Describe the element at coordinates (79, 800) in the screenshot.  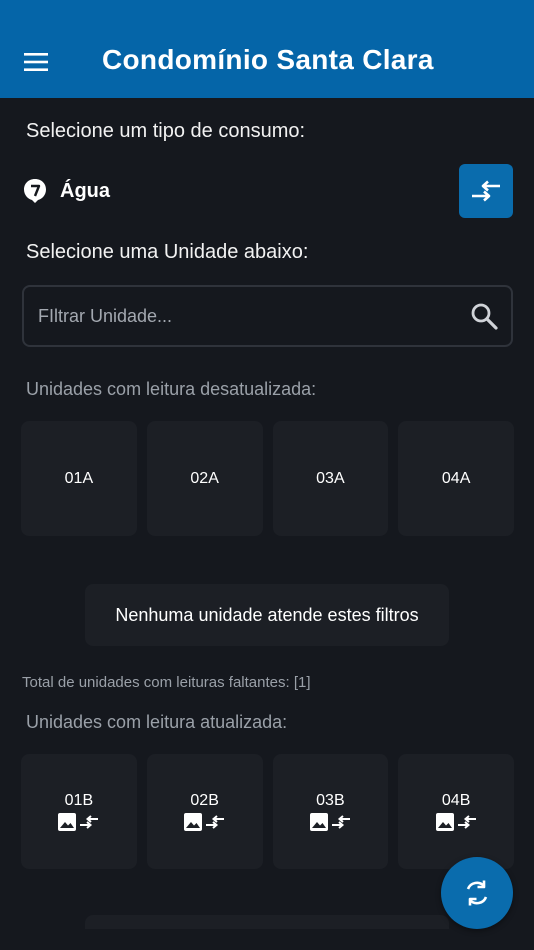
I see `unit-label: 01B` at that location.